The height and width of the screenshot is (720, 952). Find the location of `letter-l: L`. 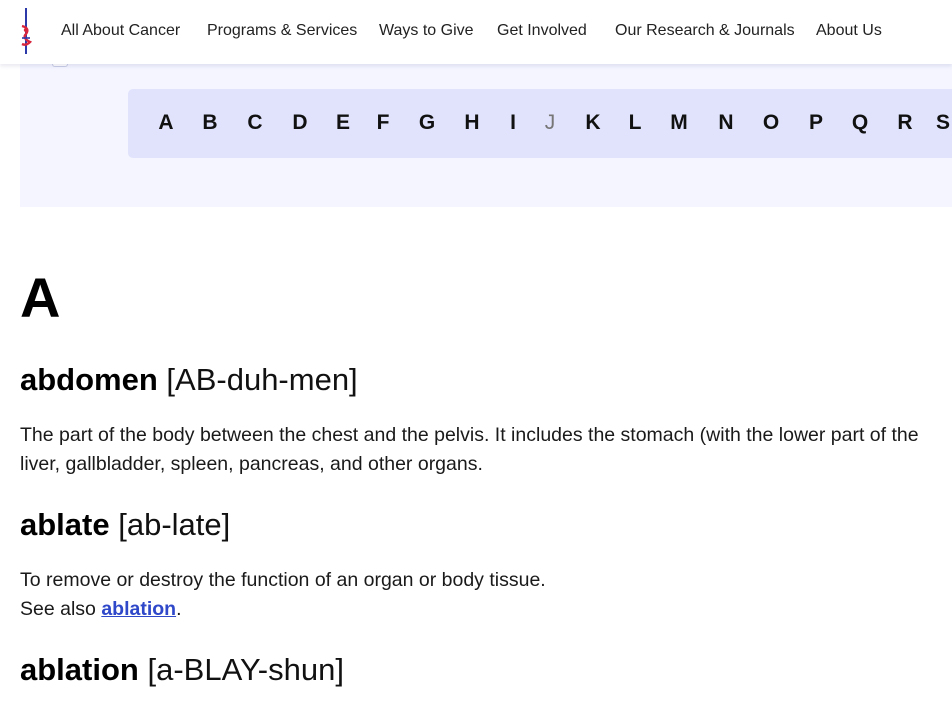

letter-l: L is located at coordinates (635, 123).